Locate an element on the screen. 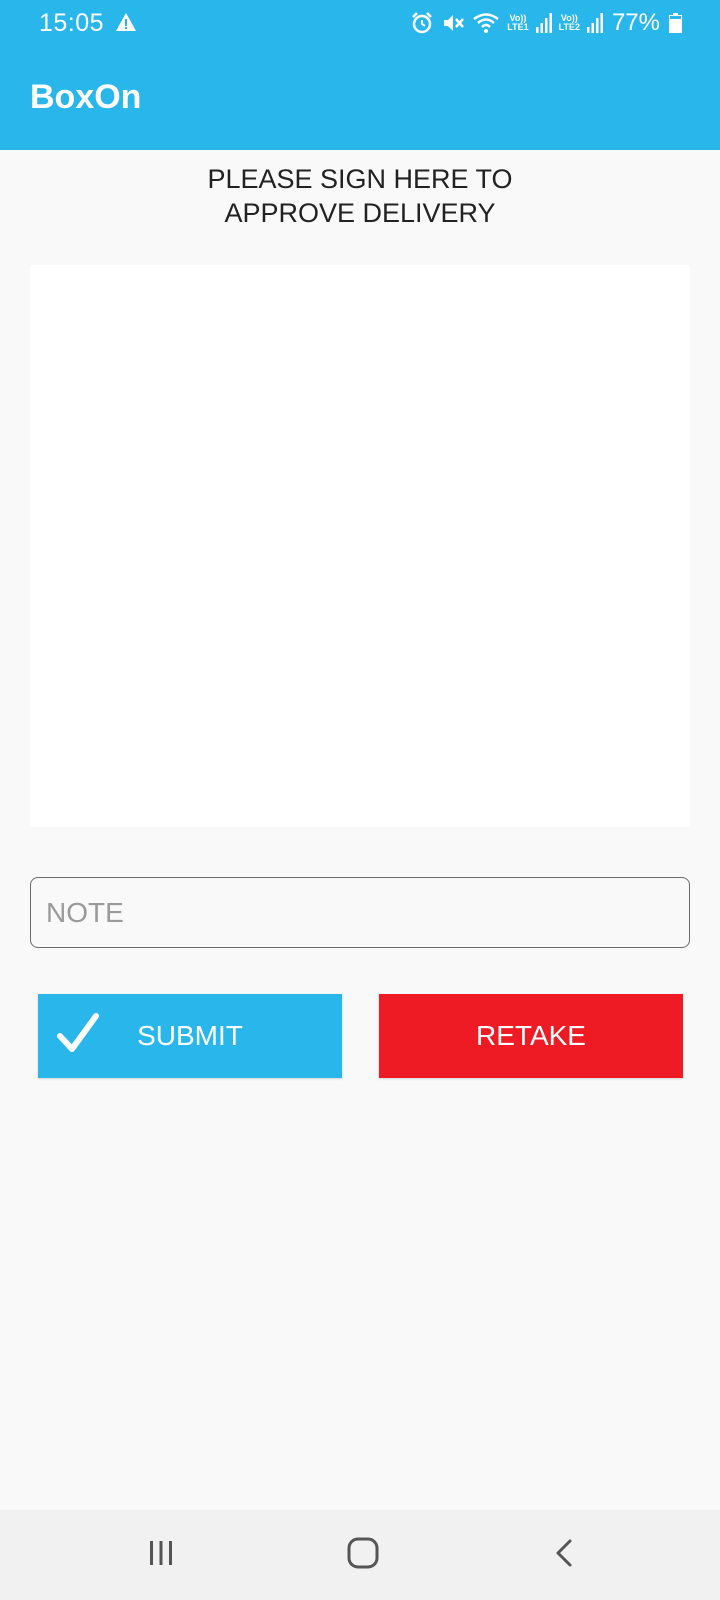 Image resolution: width=720 pixels, height=1600 pixels. sim1-lte-label: Vo)) LTE1 is located at coordinates (517, 23).